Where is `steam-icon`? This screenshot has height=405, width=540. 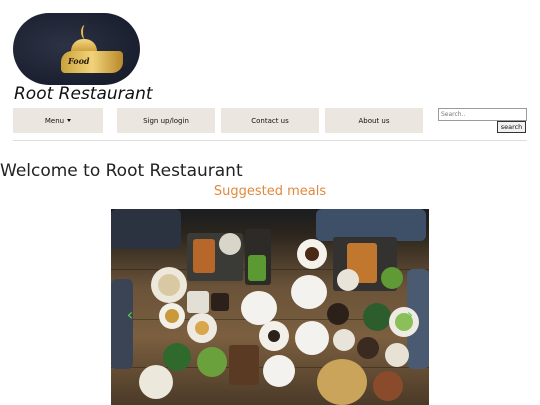
steam-icon is located at coordinates (85, 32).